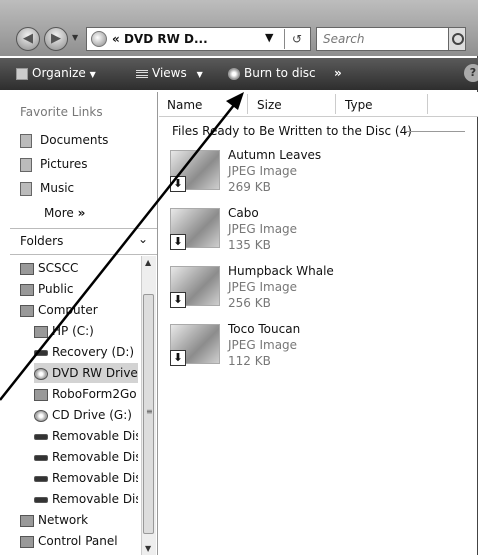 The height and width of the screenshot is (555, 478). I want to click on cd-drive-icon, so click(41, 415).